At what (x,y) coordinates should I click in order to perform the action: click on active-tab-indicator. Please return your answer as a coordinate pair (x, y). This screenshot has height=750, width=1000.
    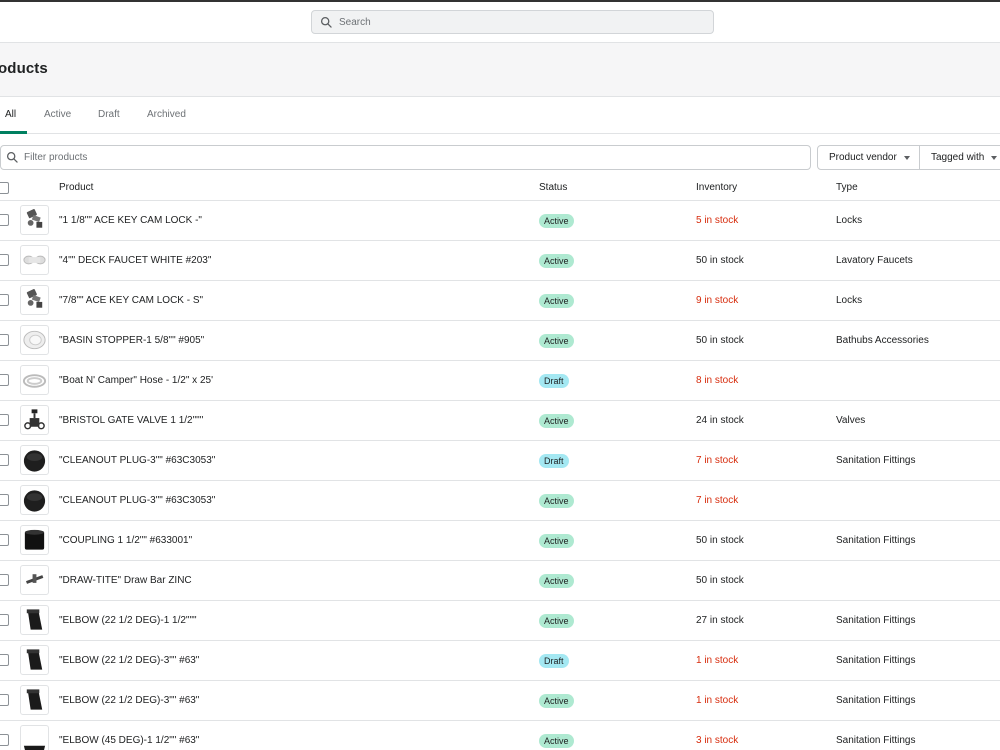
    Looking at the image, I should click on (13, 132).